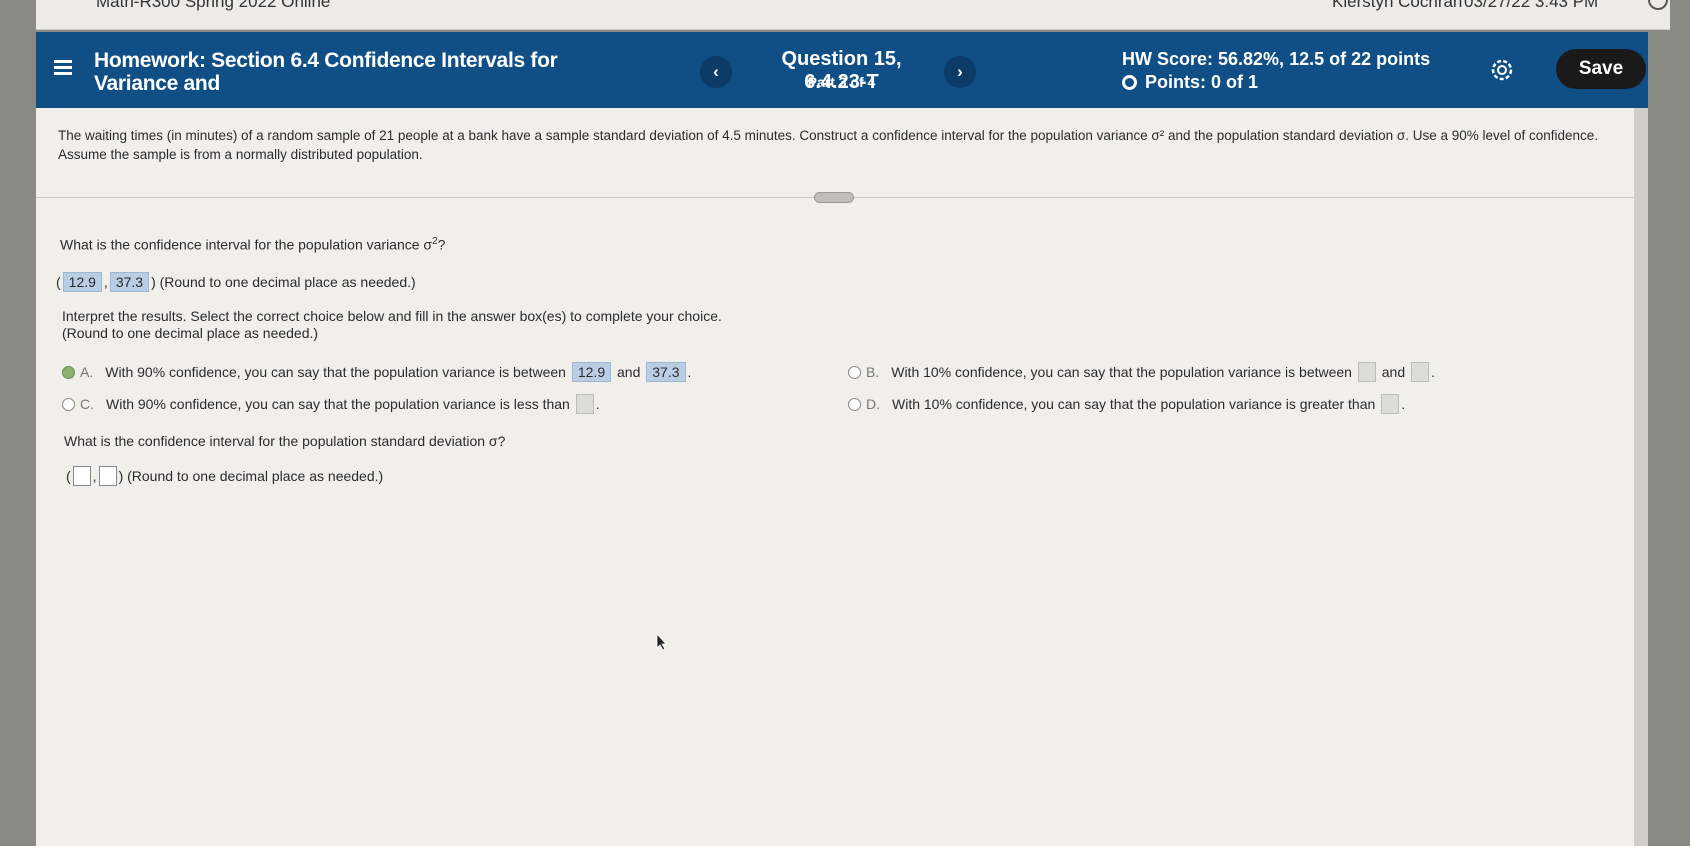 The height and width of the screenshot is (846, 1690). I want to click on expand-handle, so click(834, 197).